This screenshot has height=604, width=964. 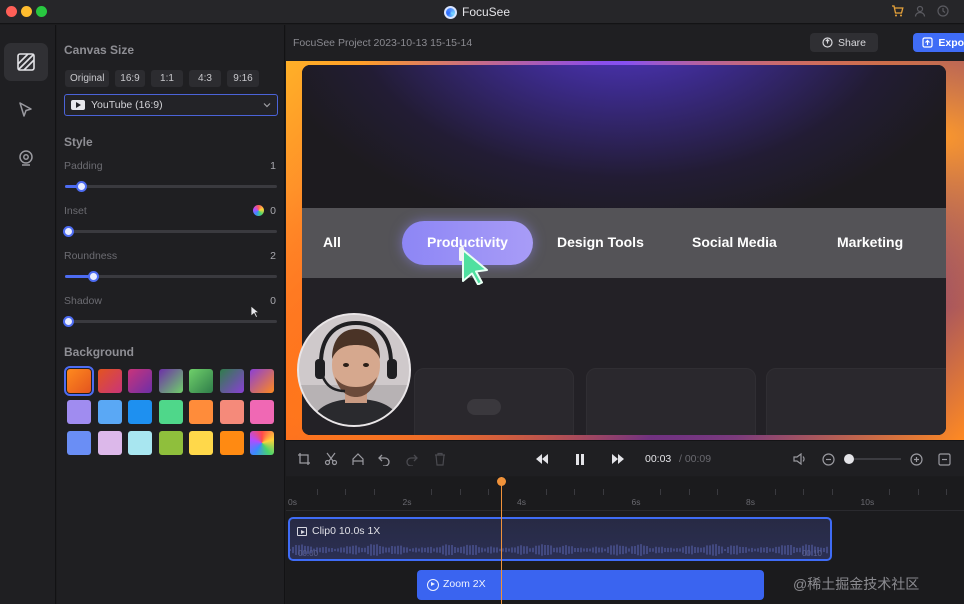 I want to click on playback-controls: 00:03 / 00:09, so click(x=625, y=458).